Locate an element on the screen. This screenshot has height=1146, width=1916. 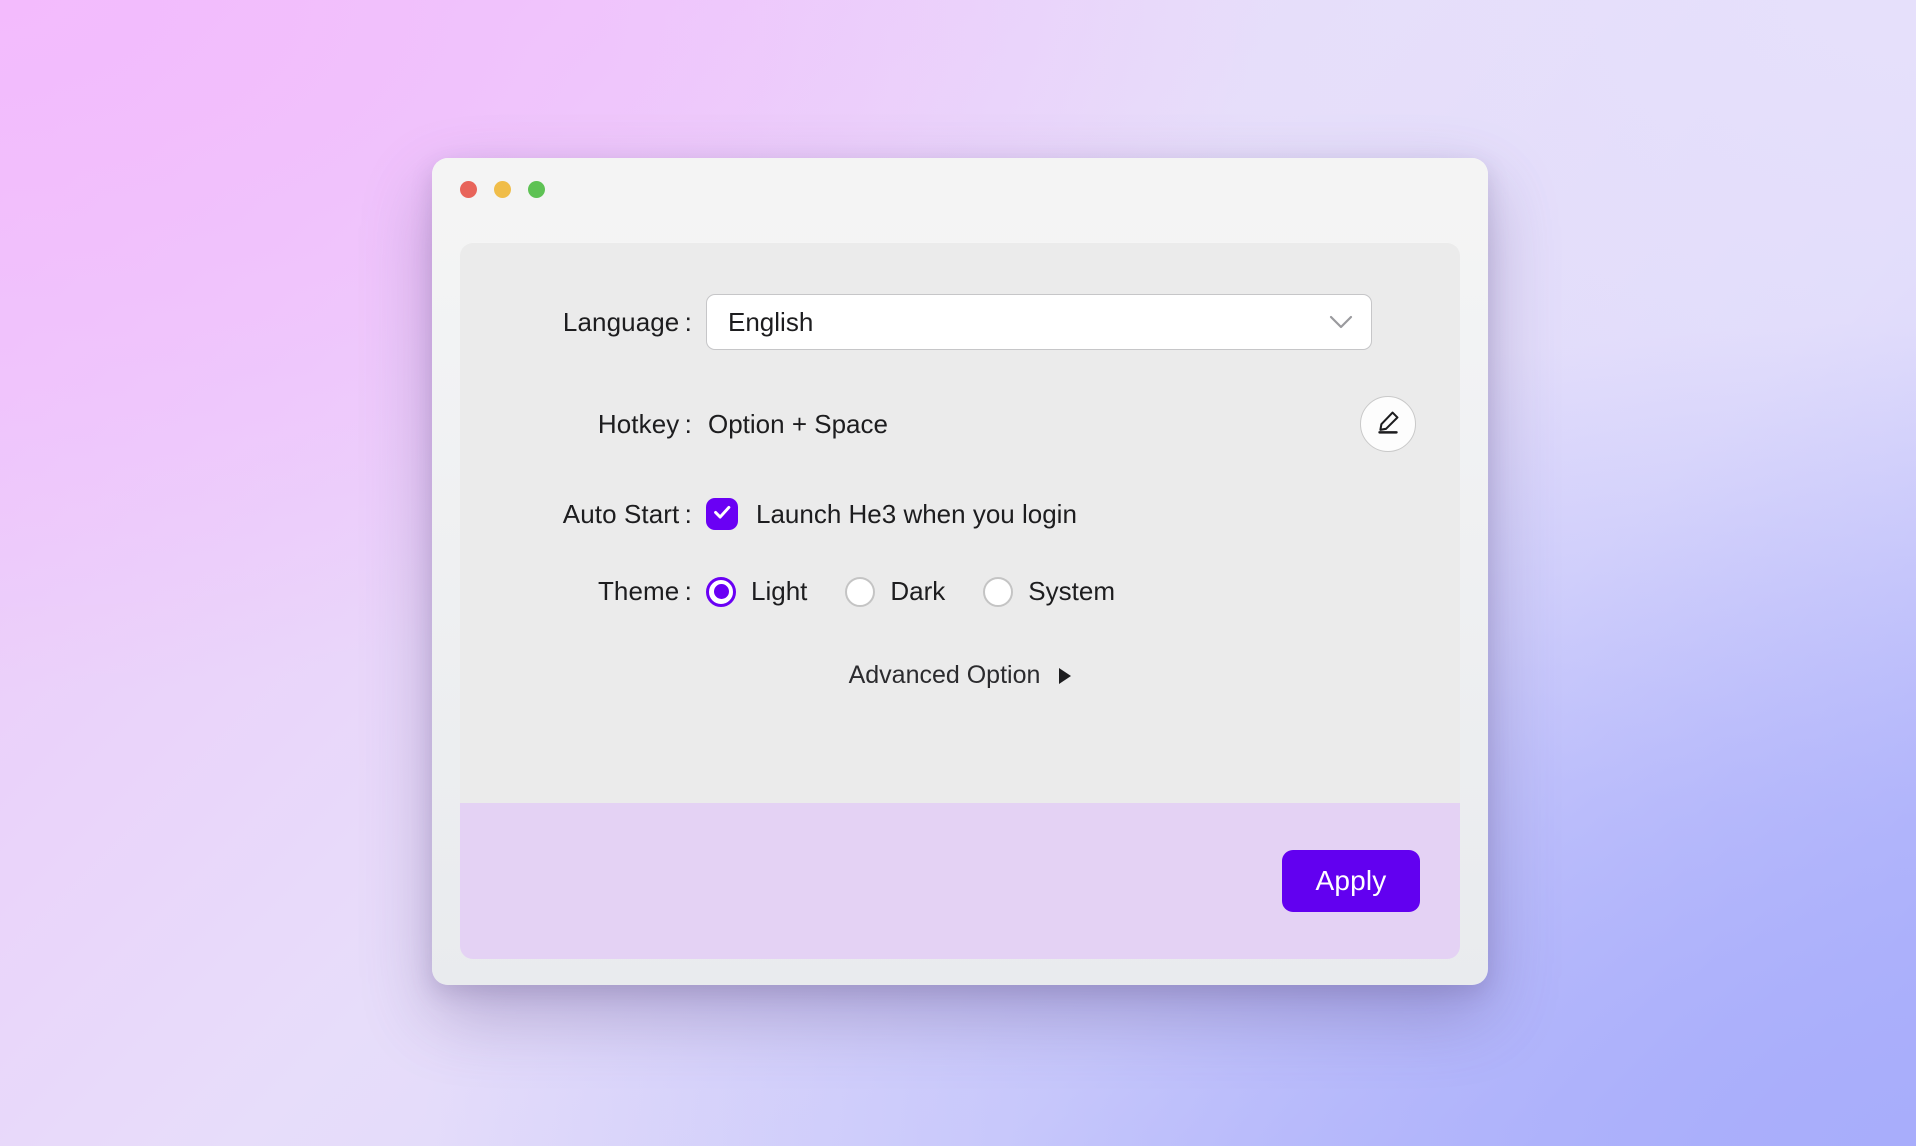
radio-button-system is located at coordinates (998, 591).